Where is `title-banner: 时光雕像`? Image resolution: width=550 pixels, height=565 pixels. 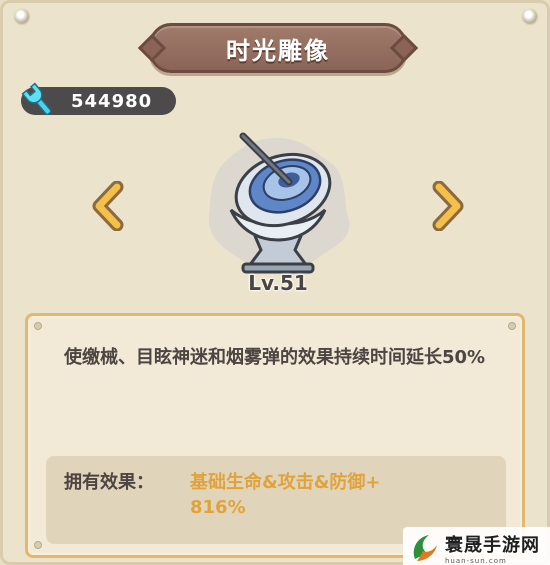
title-banner: 时光雕像 is located at coordinates (278, 48).